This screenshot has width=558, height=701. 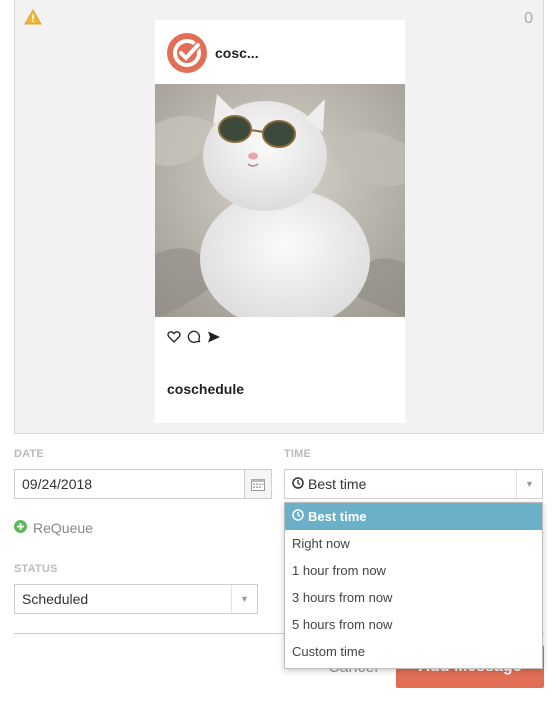 I want to click on time-option-label: 3 hours from now, so click(x=342, y=597).